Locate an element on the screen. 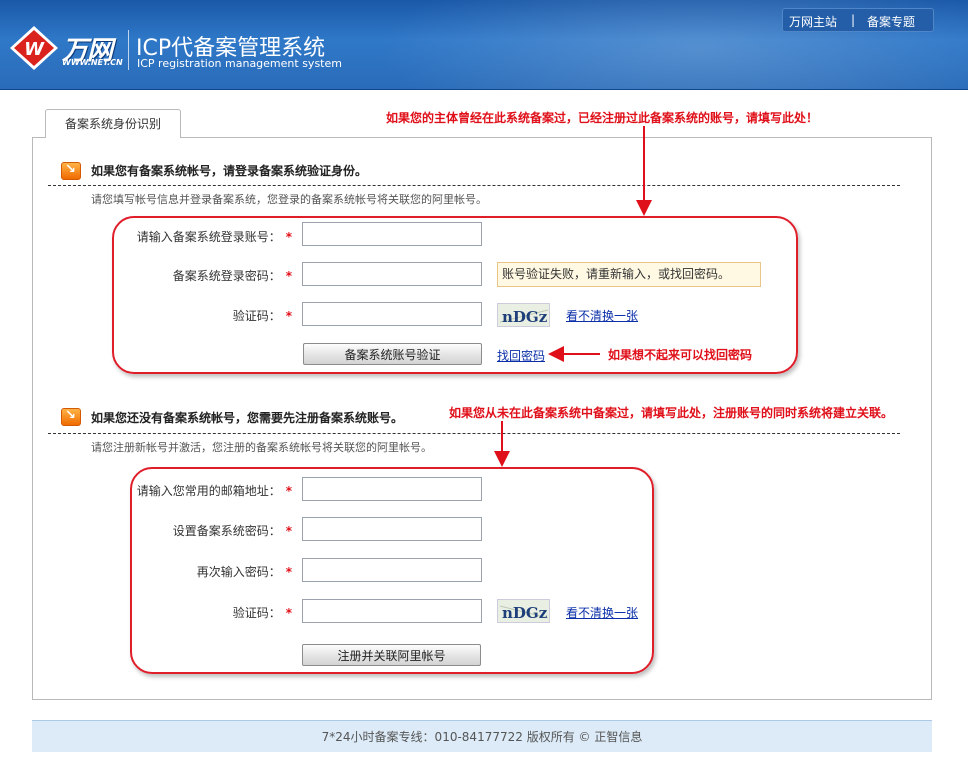  tab-identity: 备案系统身份识别 is located at coordinates (113, 123).